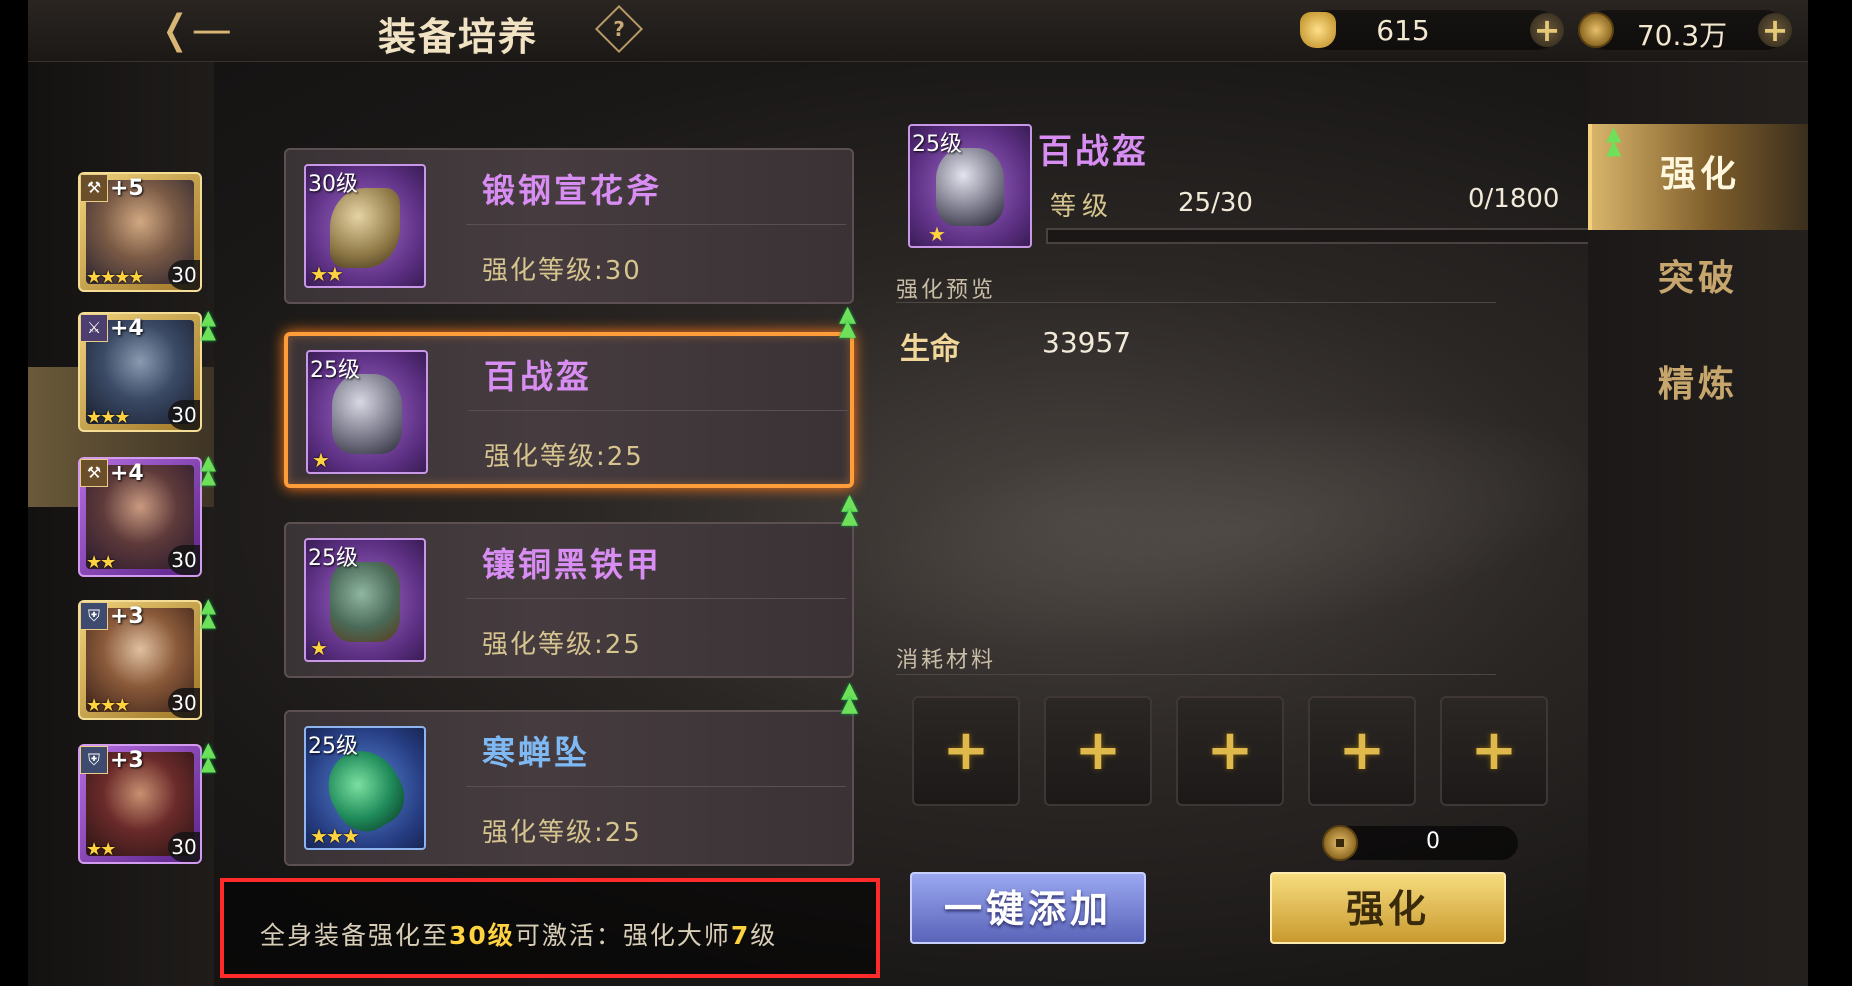 This screenshot has width=1852, height=986. What do you see at coordinates (569, 226) in the screenshot?
I see `equipment-item: 30级 ★★ 锻钢宣花斧 强化等级:30` at bounding box center [569, 226].